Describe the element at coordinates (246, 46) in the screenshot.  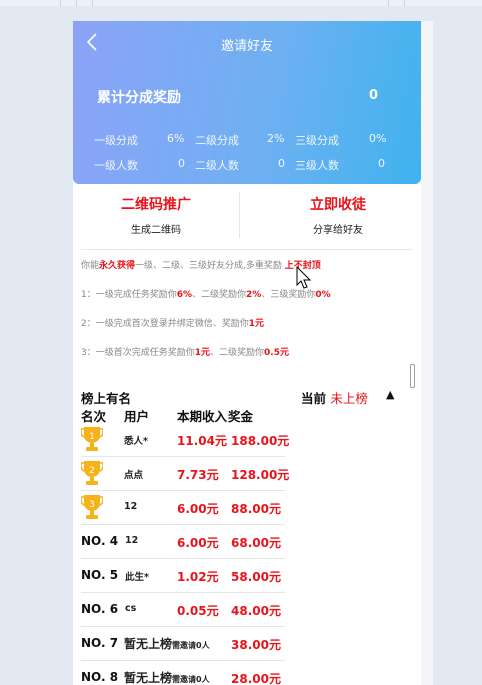
I see `page-title: 邀请好友` at that location.